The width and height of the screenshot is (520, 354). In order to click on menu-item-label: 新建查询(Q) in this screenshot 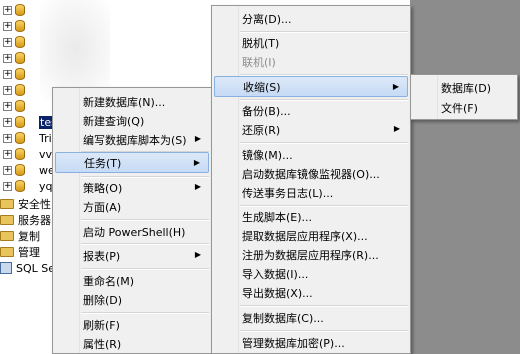, I will do `click(114, 121)`.